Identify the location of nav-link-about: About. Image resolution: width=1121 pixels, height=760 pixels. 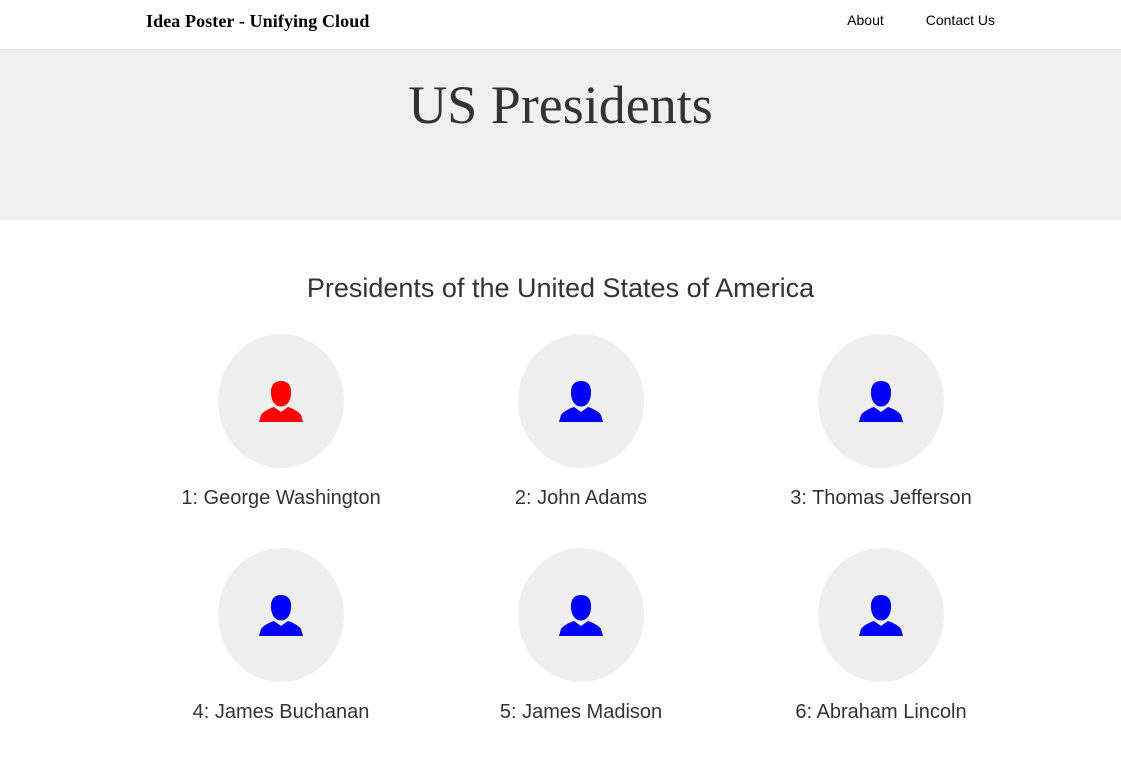
(865, 20).